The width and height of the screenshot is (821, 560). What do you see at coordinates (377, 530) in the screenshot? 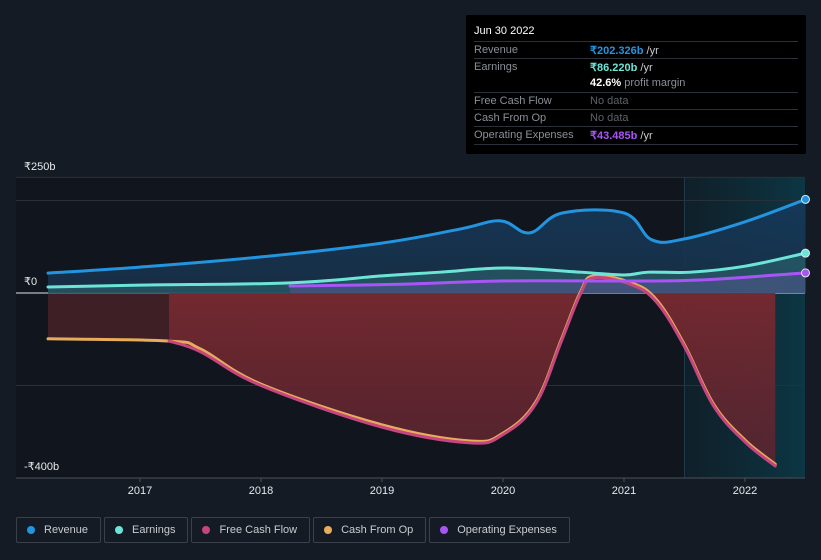
I see `legend-label: Cash From Op` at bounding box center [377, 530].